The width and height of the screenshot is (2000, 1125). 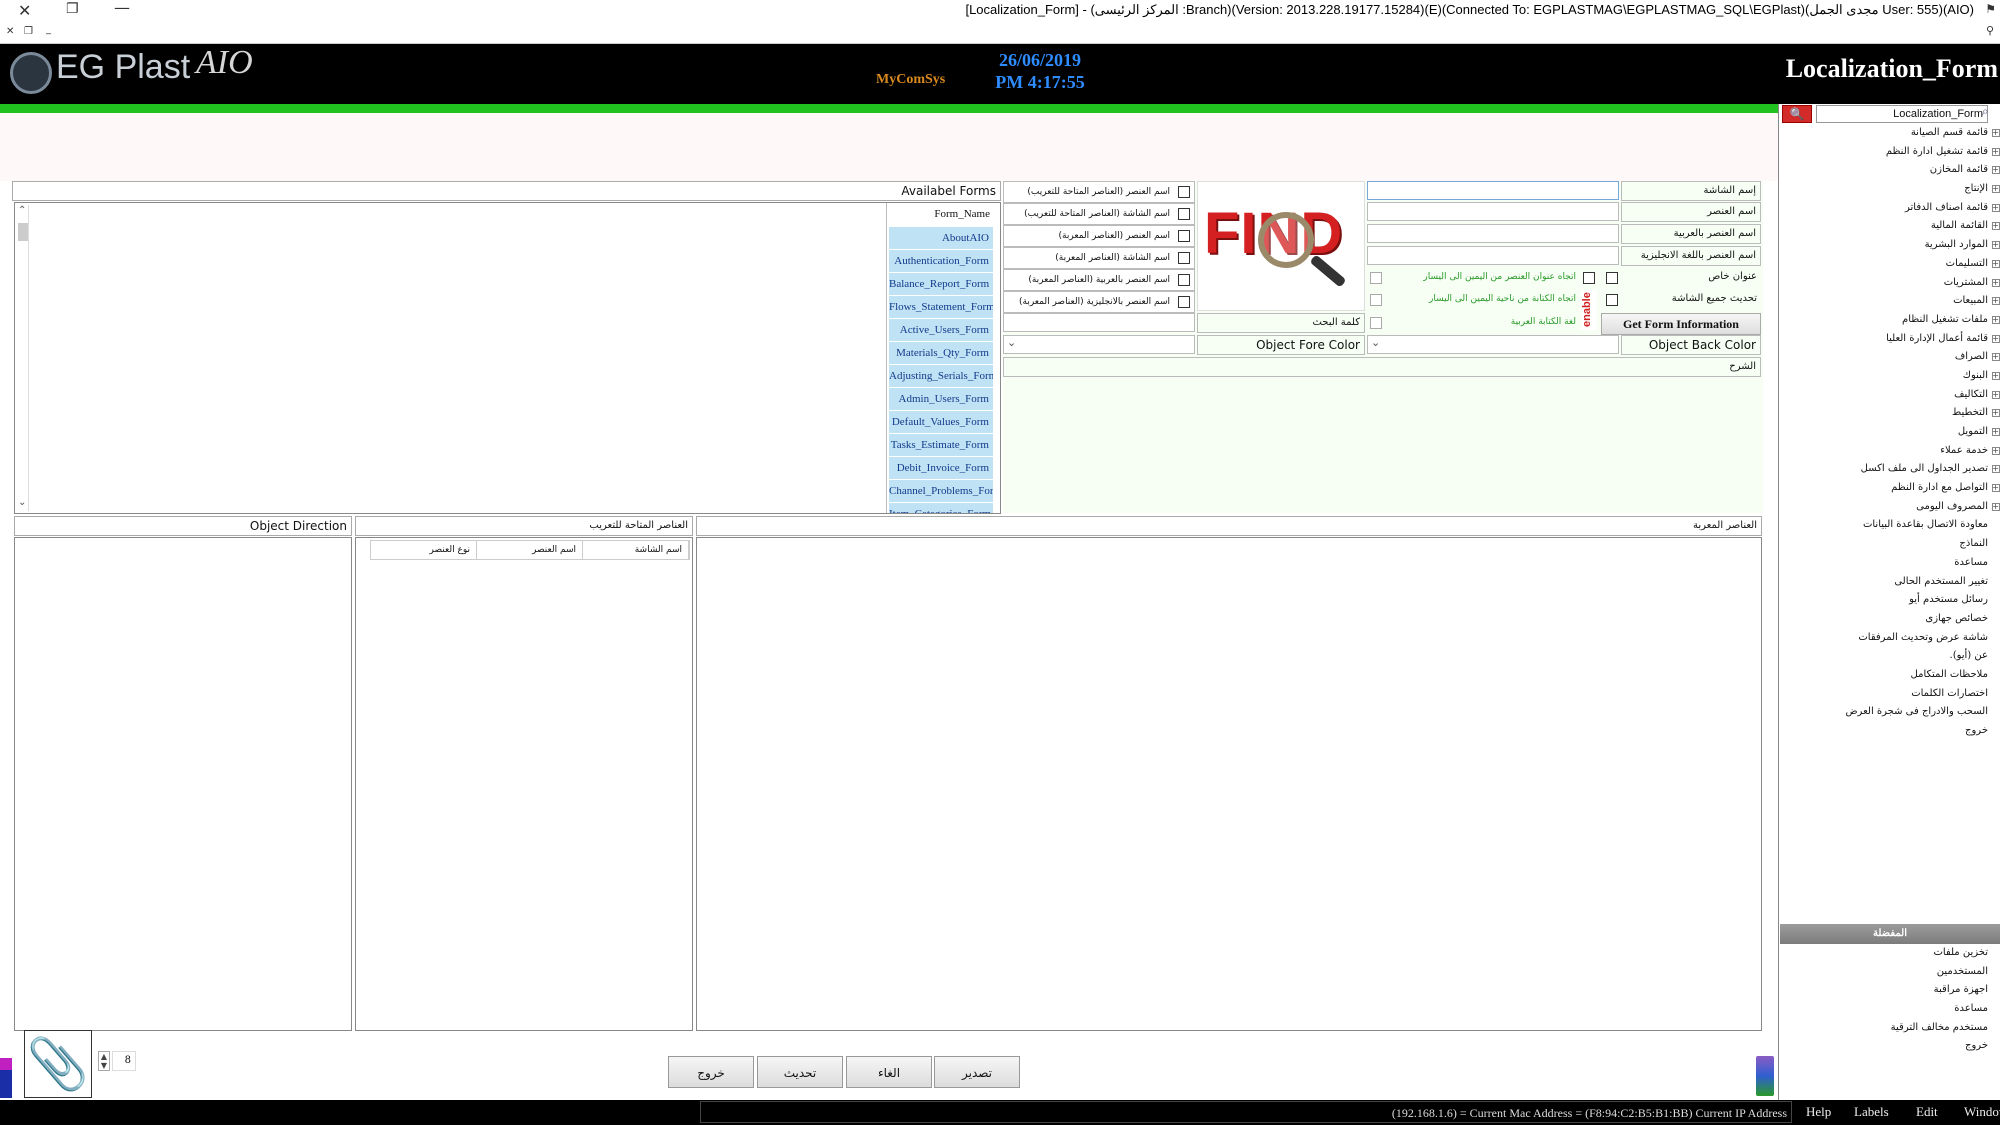 What do you see at coordinates (977, 1072) in the screenshot?
I see `action-button: تصدير` at bounding box center [977, 1072].